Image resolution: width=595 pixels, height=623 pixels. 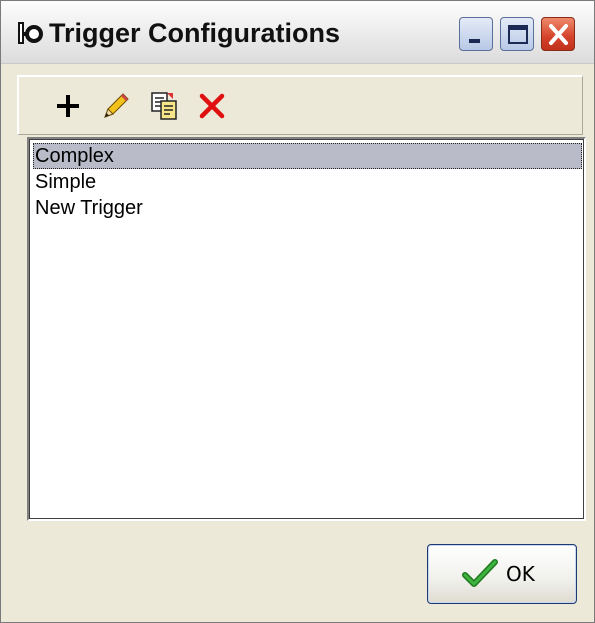 I want to click on minimize-button, so click(x=476, y=34).